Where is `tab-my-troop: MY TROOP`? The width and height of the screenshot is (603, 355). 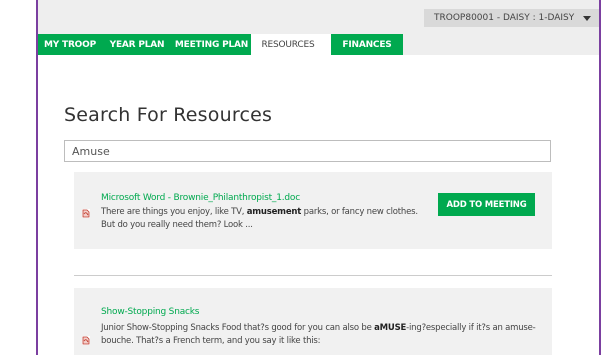
tab-my-troop: MY TROOP is located at coordinates (70, 44).